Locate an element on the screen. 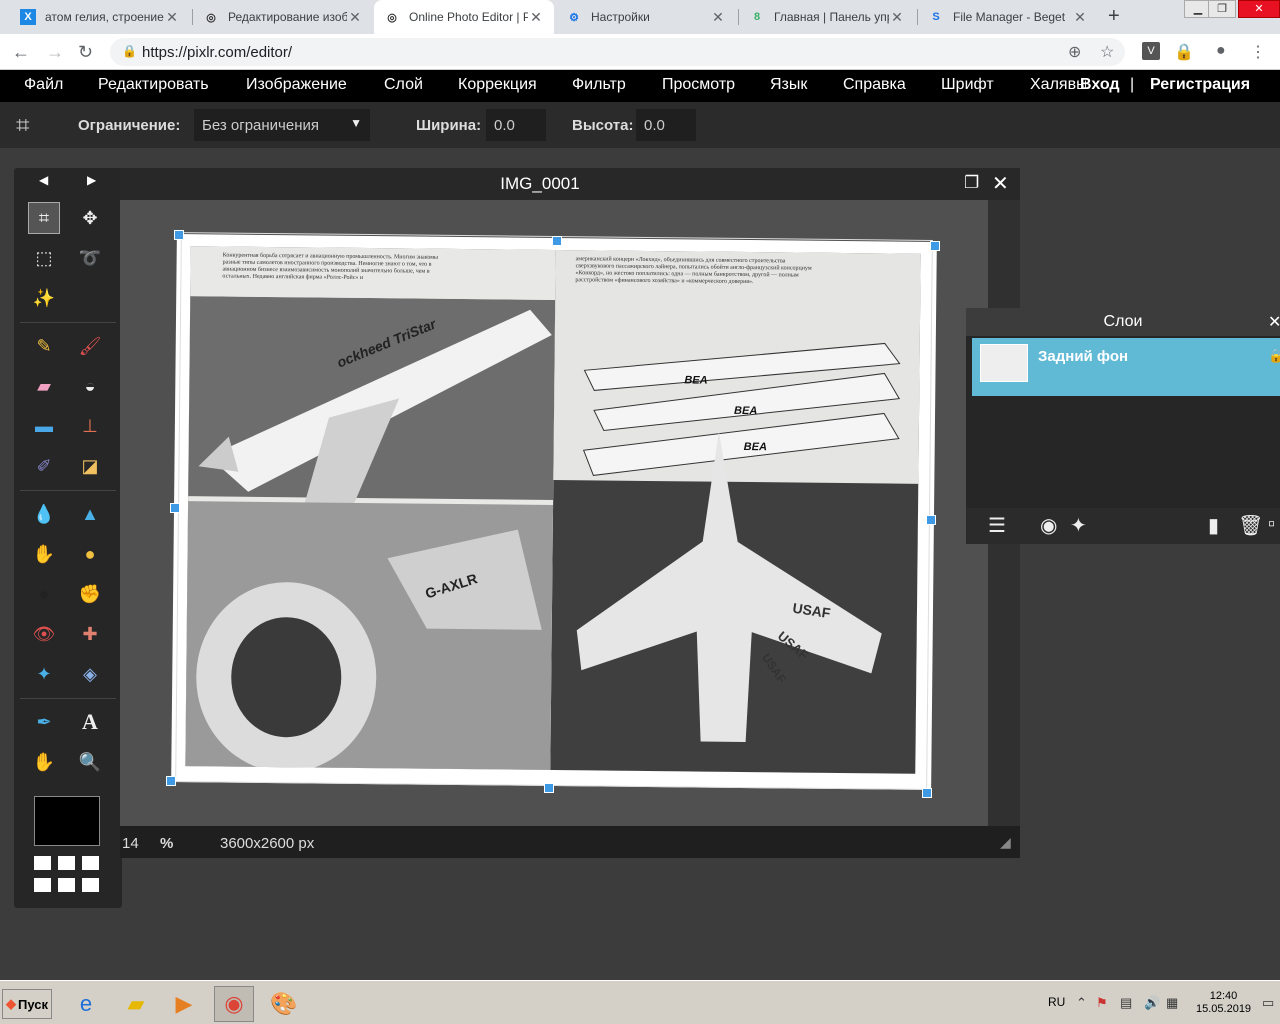 The width and height of the screenshot is (1280, 1024). new-tab-button: + is located at coordinates (1114, 16).